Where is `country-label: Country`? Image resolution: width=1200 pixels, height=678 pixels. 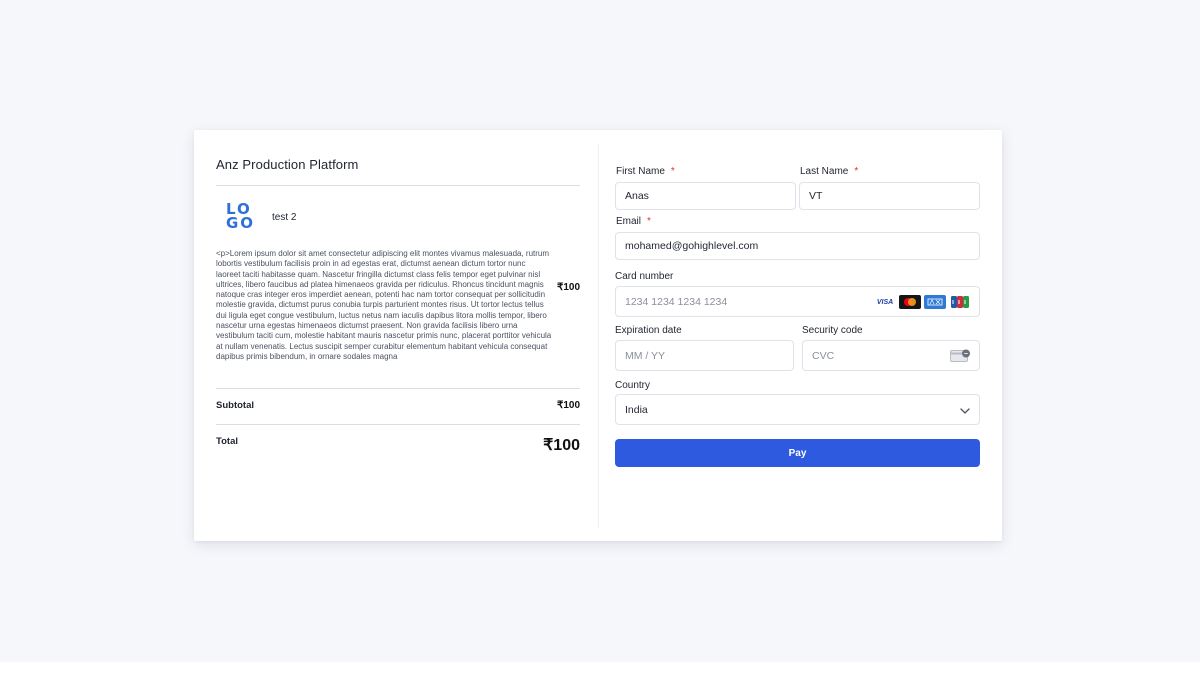
country-label: Country is located at coordinates (633, 385).